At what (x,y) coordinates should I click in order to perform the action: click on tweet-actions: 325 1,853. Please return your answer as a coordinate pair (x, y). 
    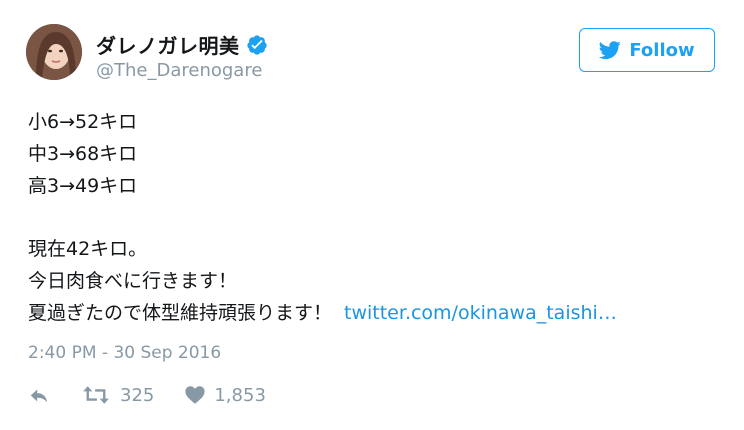
    Looking at the image, I should click on (147, 395).